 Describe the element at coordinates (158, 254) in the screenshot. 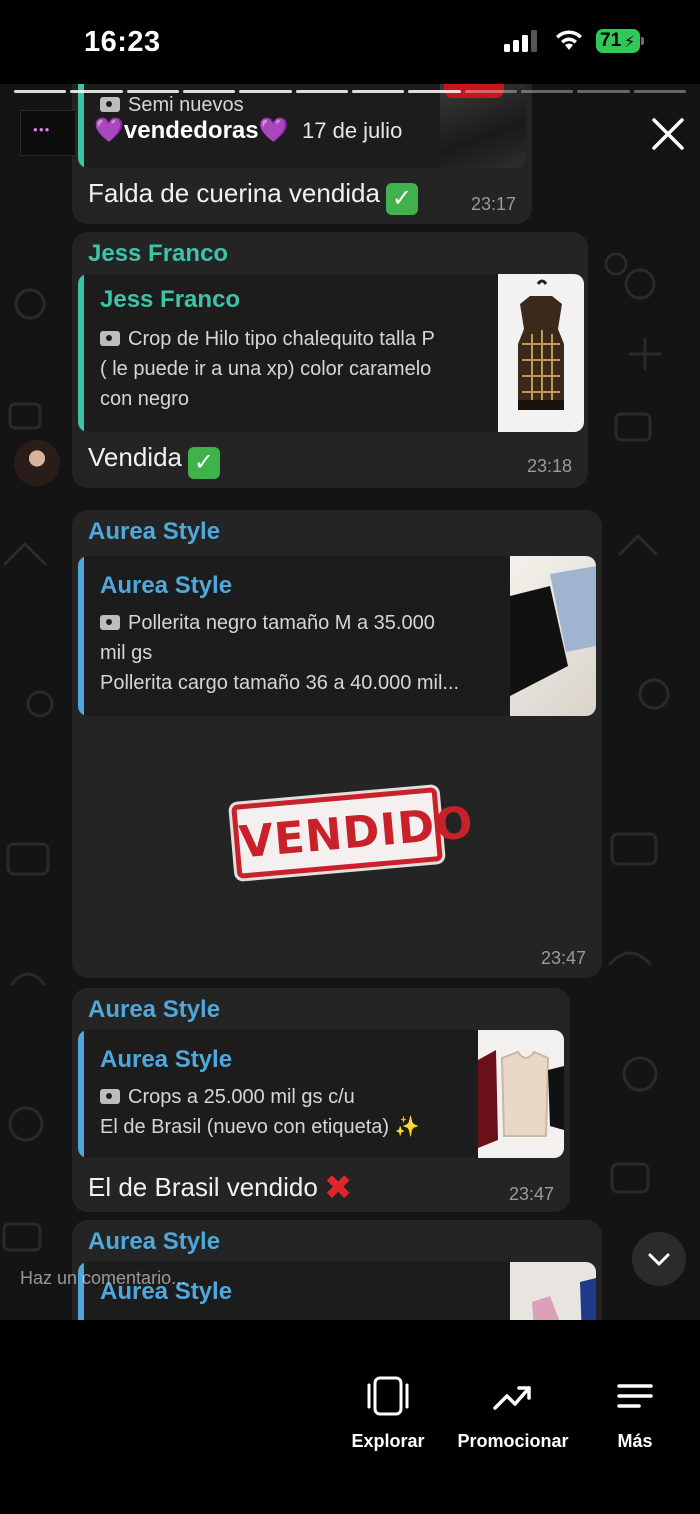

I see `sender-name: Jess Franco` at that location.